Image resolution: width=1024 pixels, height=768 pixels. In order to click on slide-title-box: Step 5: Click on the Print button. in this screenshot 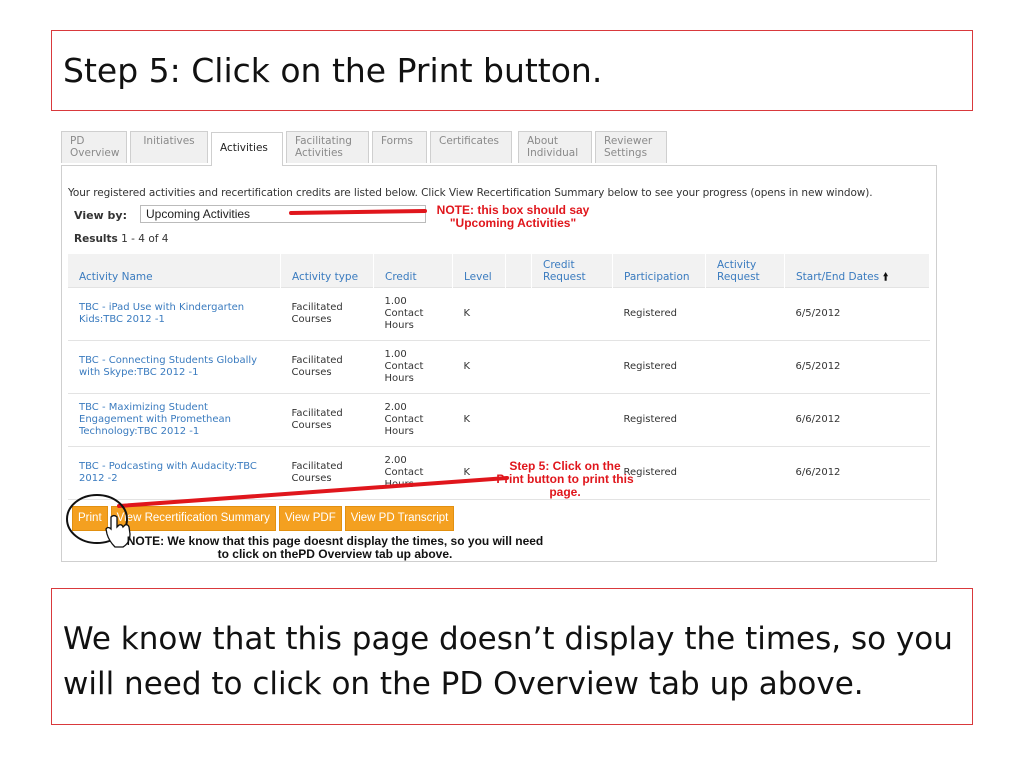, I will do `click(512, 70)`.